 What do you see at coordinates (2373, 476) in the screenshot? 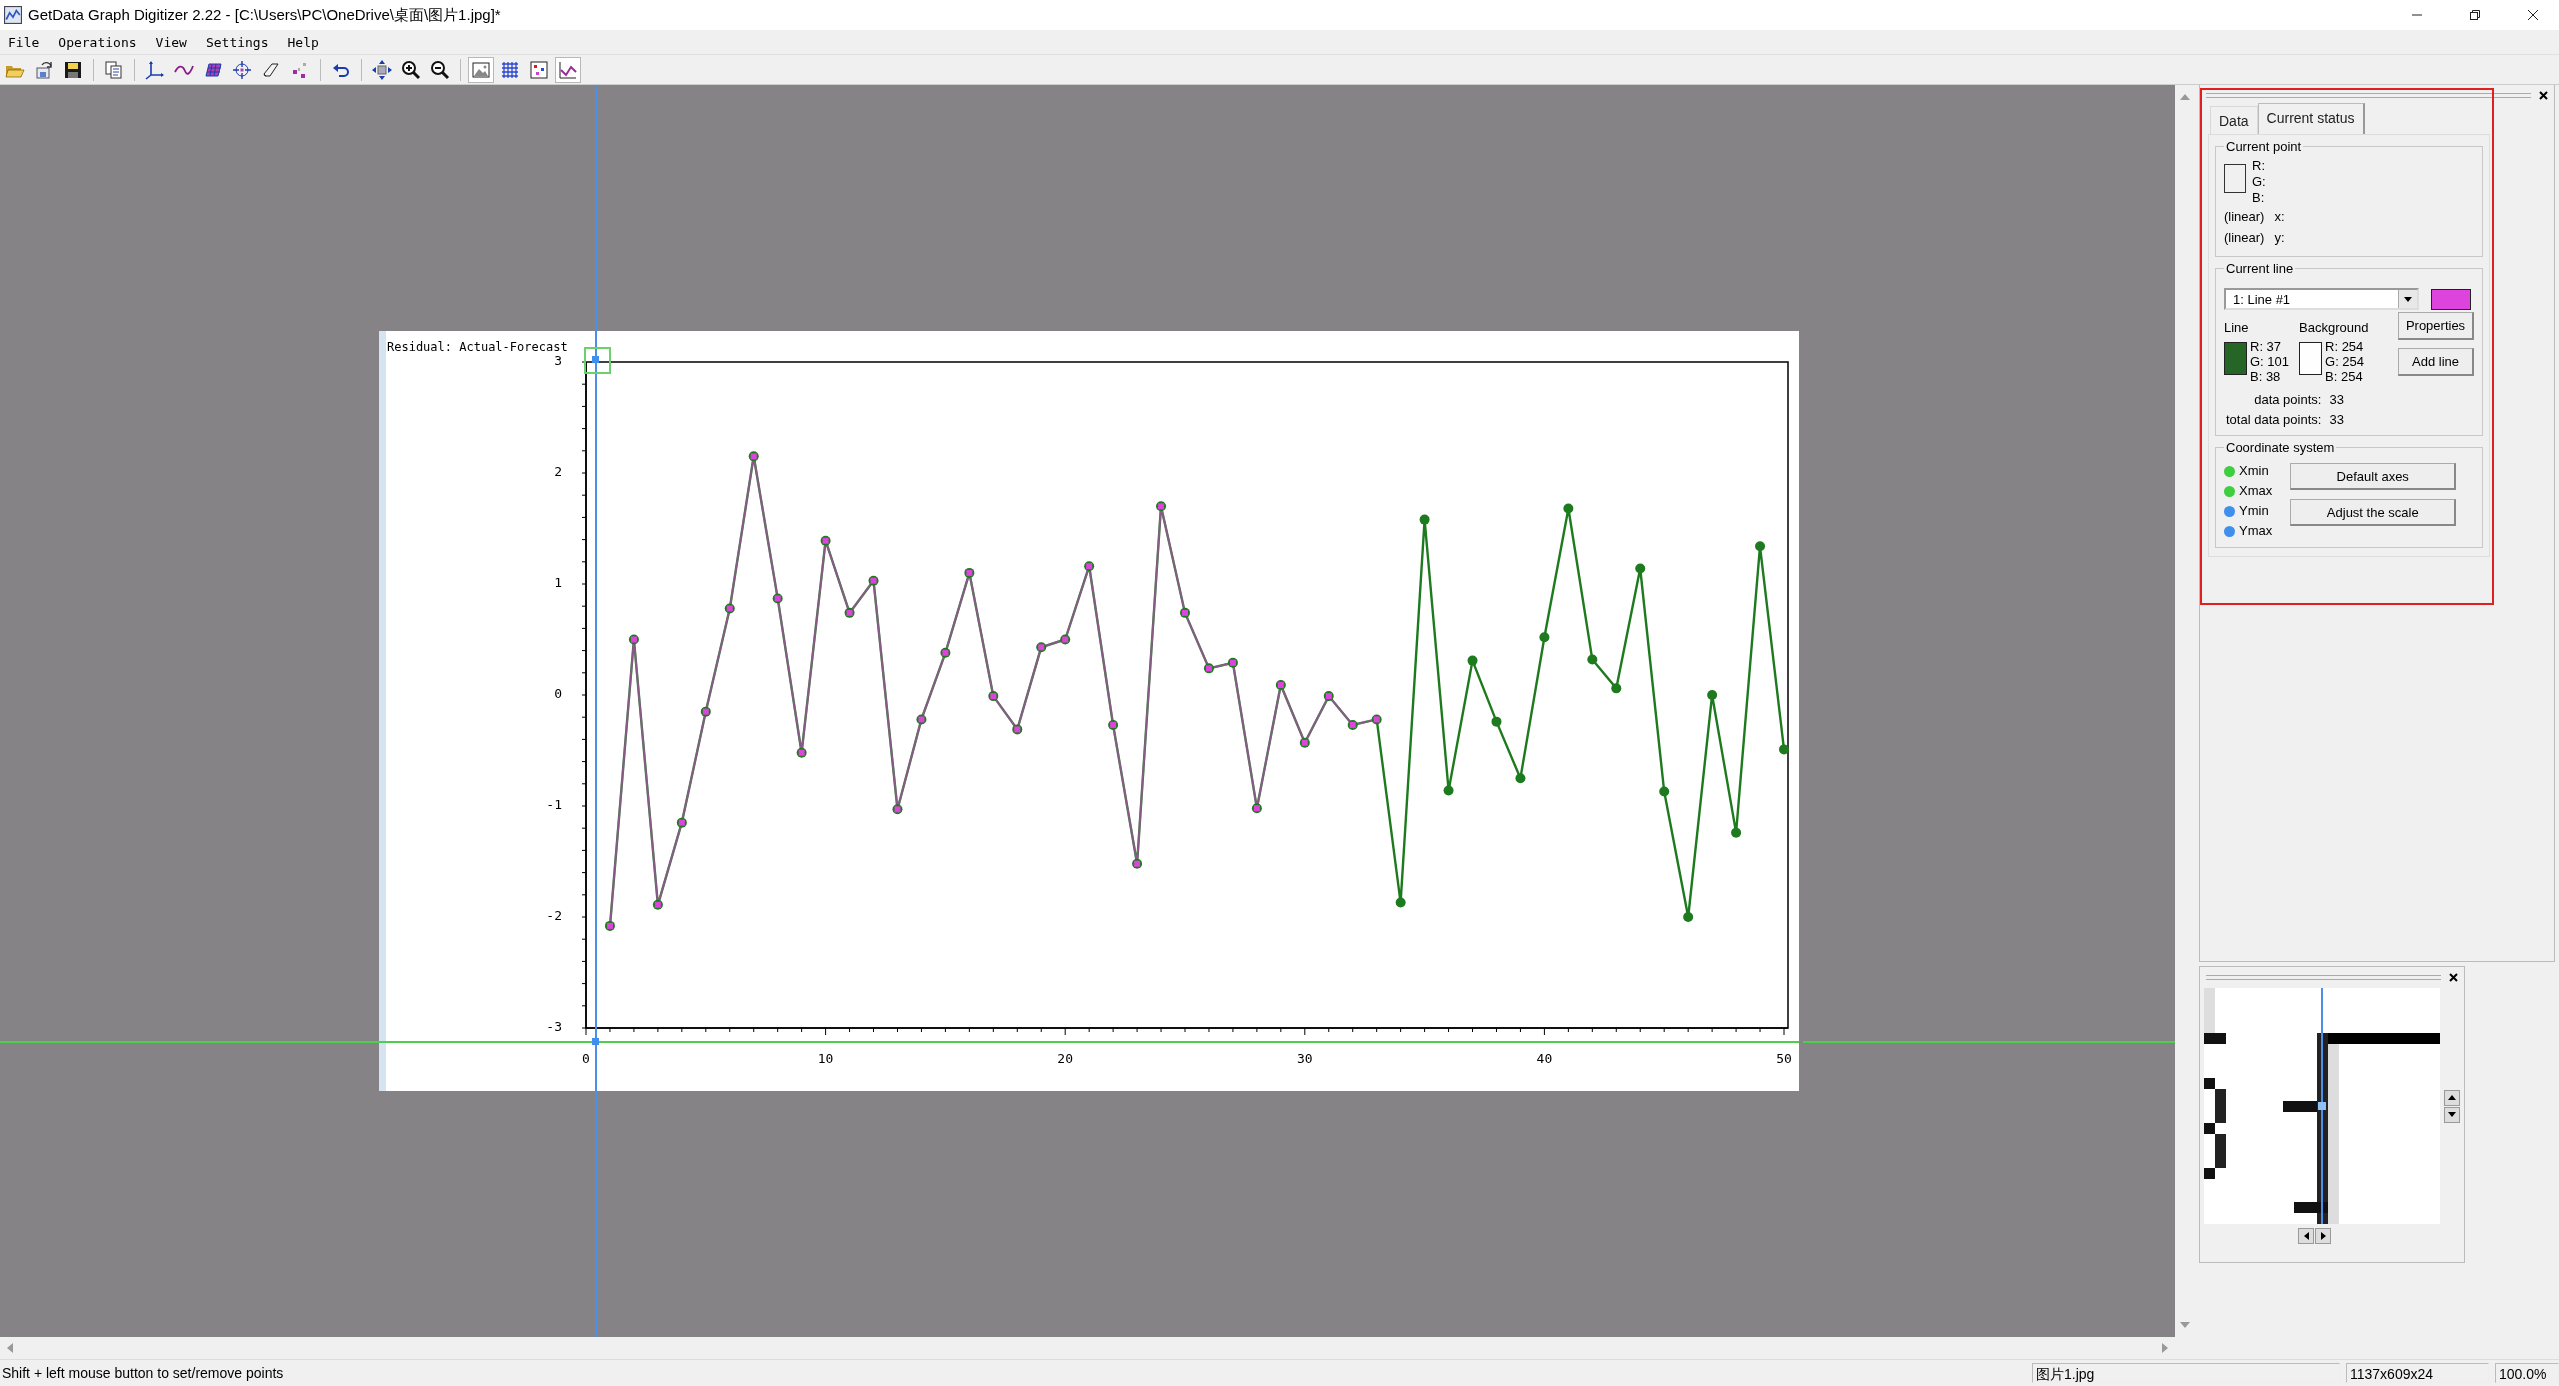
I see `panel-button: Default axes` at bounding box center [2373, 476].